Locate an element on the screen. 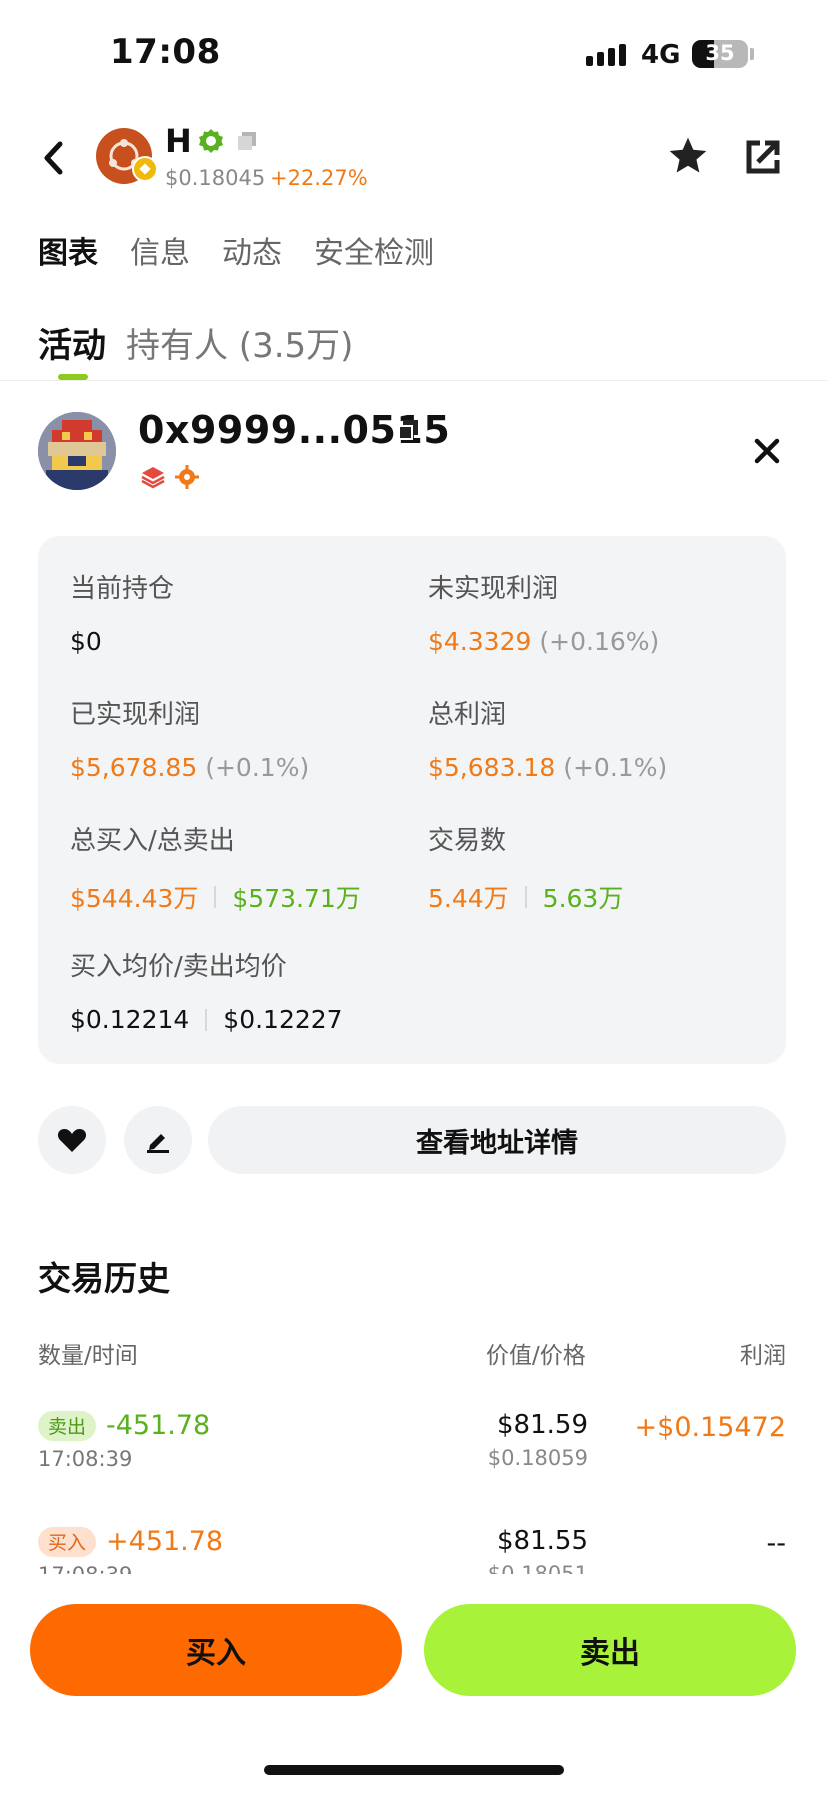  trade-quantity: -451.78 is located at coordinates (158, 1425).